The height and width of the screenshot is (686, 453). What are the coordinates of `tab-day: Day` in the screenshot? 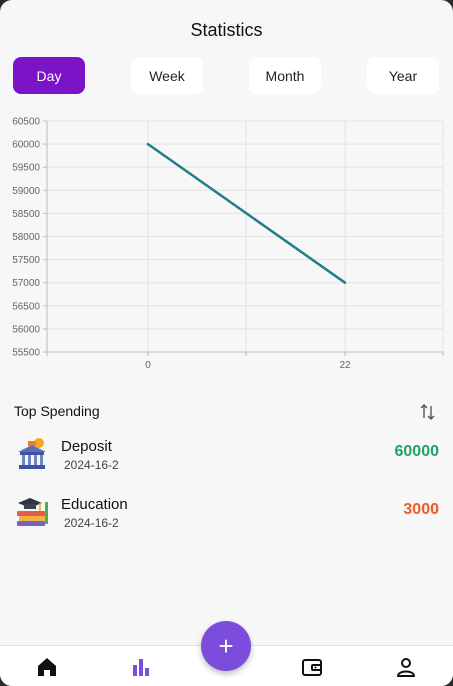 It's located at (49, 75).